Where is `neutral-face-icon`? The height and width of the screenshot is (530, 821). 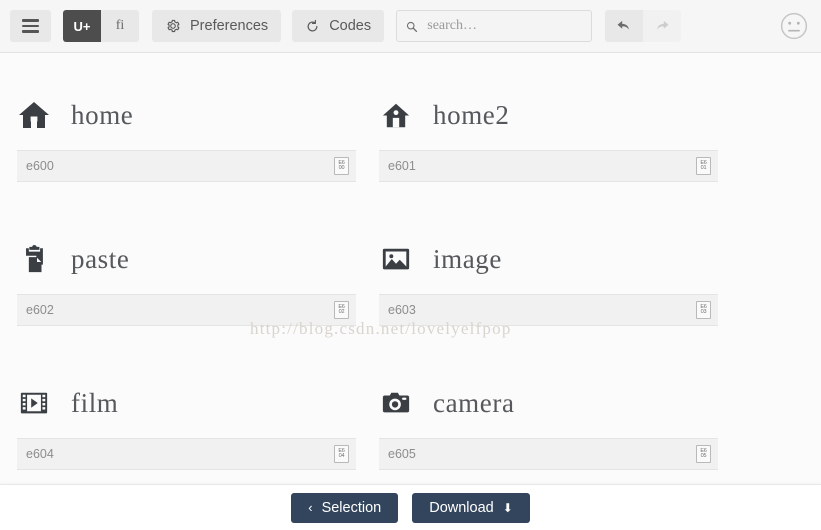
neutral-face-icon is located at coordinates (794, 26).